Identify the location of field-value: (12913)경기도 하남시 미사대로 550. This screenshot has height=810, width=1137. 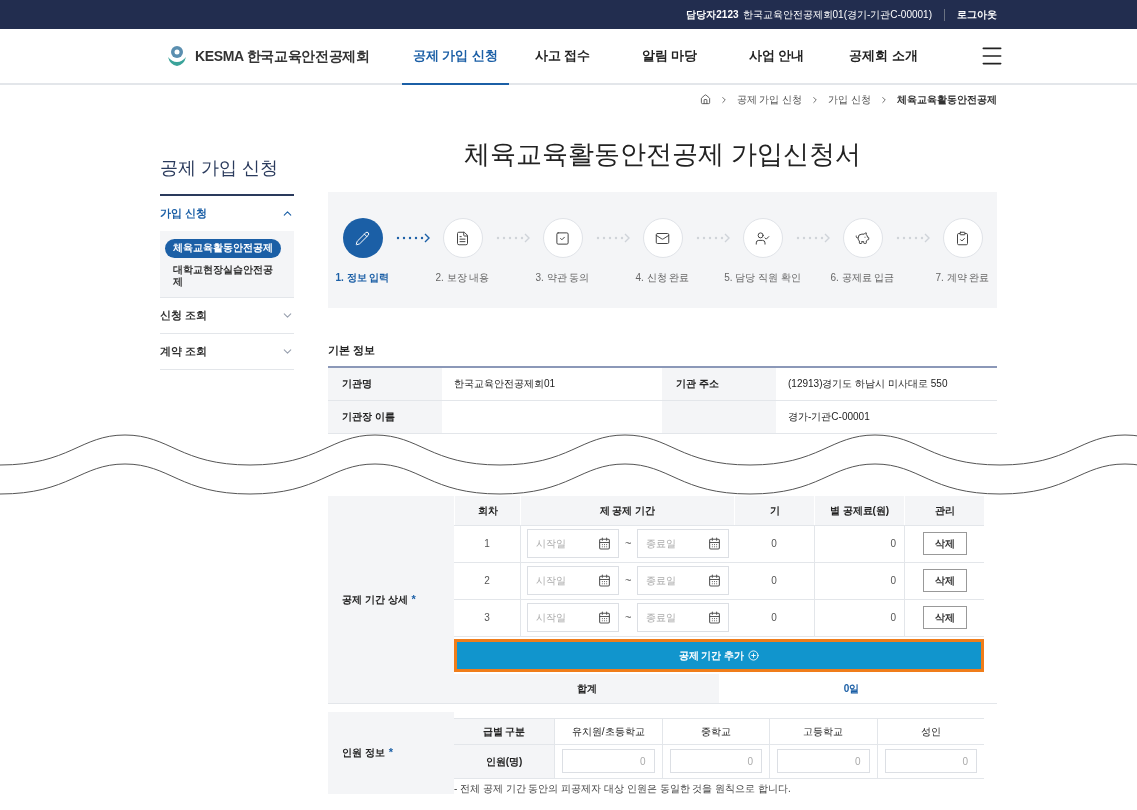
(868, 384).